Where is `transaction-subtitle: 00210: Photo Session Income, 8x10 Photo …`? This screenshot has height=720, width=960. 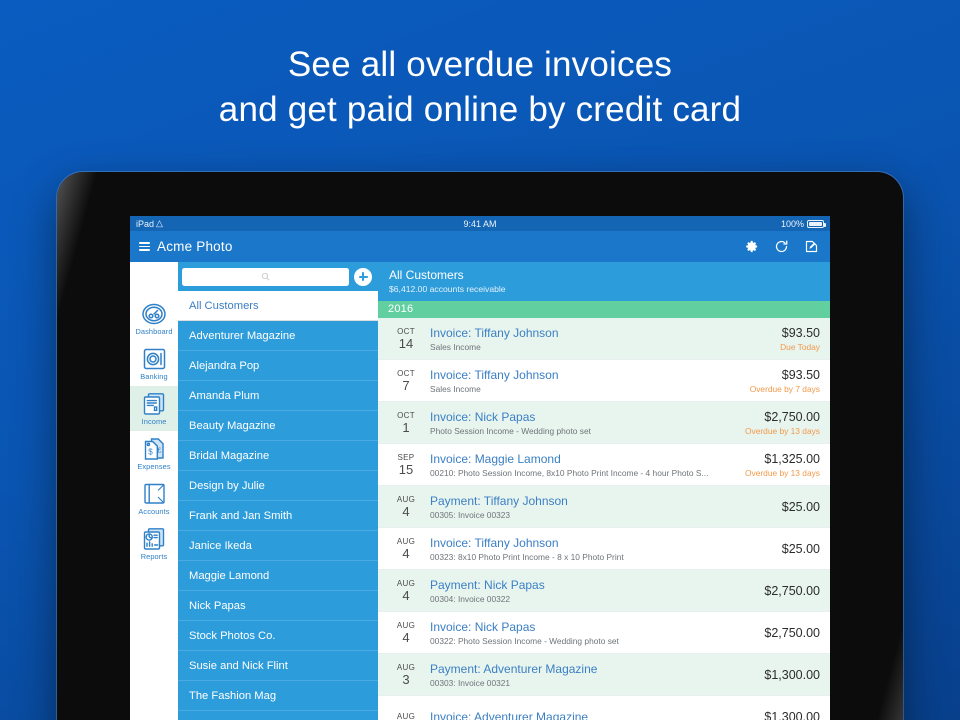
transaction-subtitle: 00210: Photo Session Income, 8x10 Photo … is located at coordinates (569, 472).